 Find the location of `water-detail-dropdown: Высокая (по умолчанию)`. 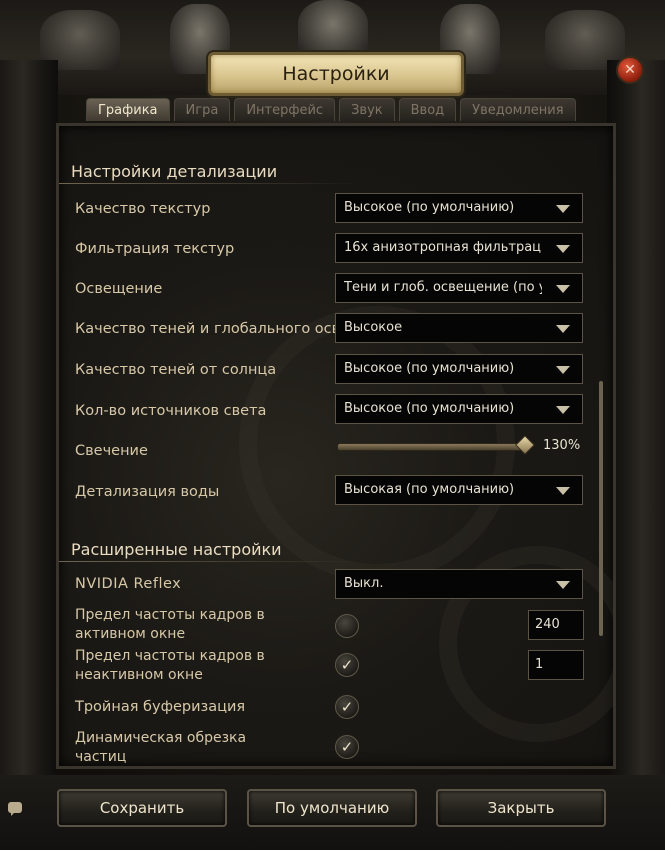

water-detail-dropdown: Высокая (по умолчанию) is located at coordinates (459, 490).